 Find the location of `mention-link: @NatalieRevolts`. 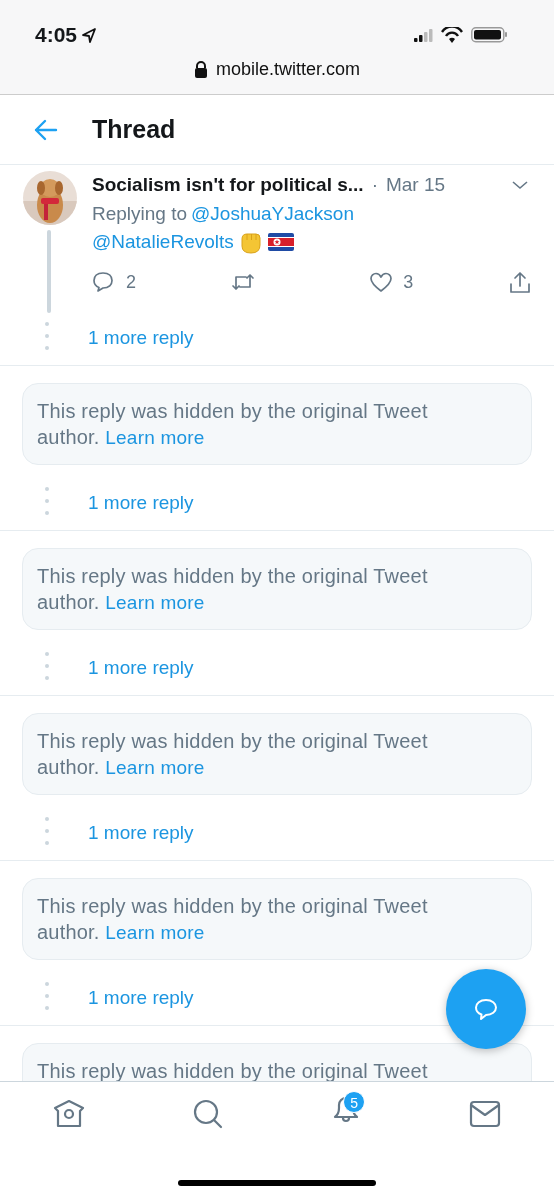

mention-link: @NatalieRevolts is located at coordinates (163, 242).